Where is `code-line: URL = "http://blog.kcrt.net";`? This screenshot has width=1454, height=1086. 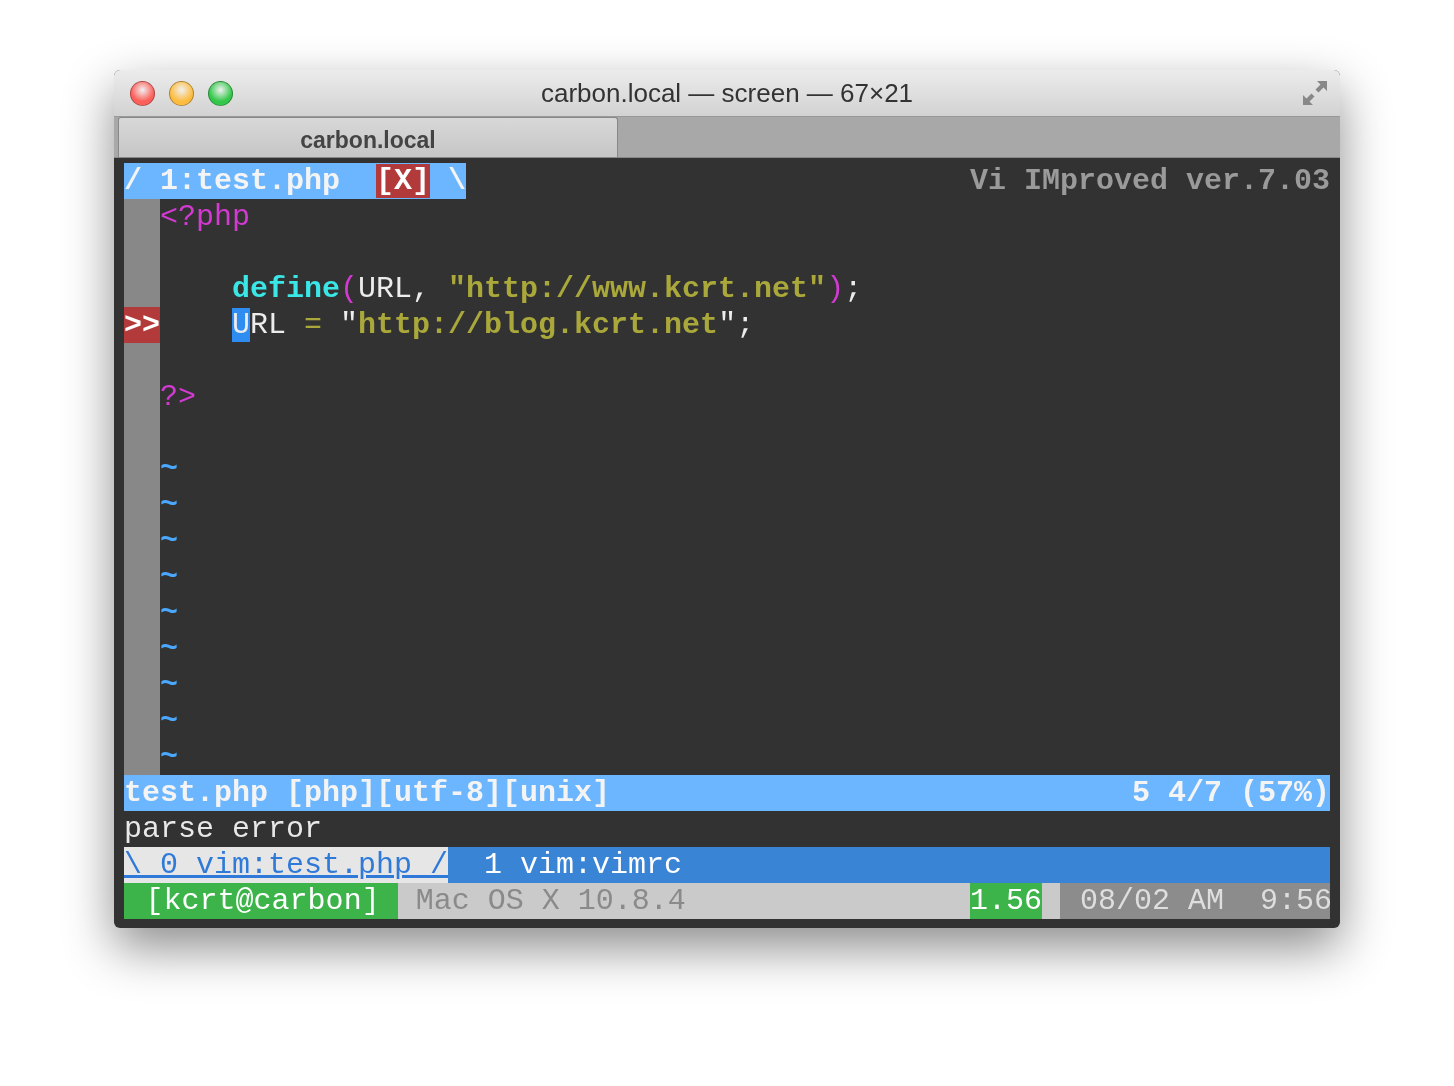
code-line: URL = "http://blog.kcrt.net"; is located at coordinates (493, 325).